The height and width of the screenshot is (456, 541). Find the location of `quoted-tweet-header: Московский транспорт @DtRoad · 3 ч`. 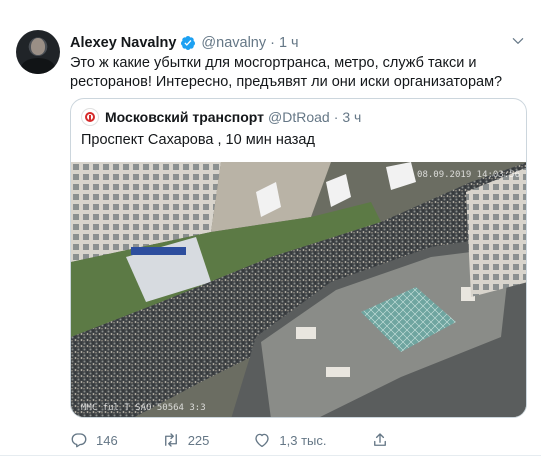

quoted-tweet-header: Московский транспорт @DtRoad · 3 ч is located at coordinates (221, 117).